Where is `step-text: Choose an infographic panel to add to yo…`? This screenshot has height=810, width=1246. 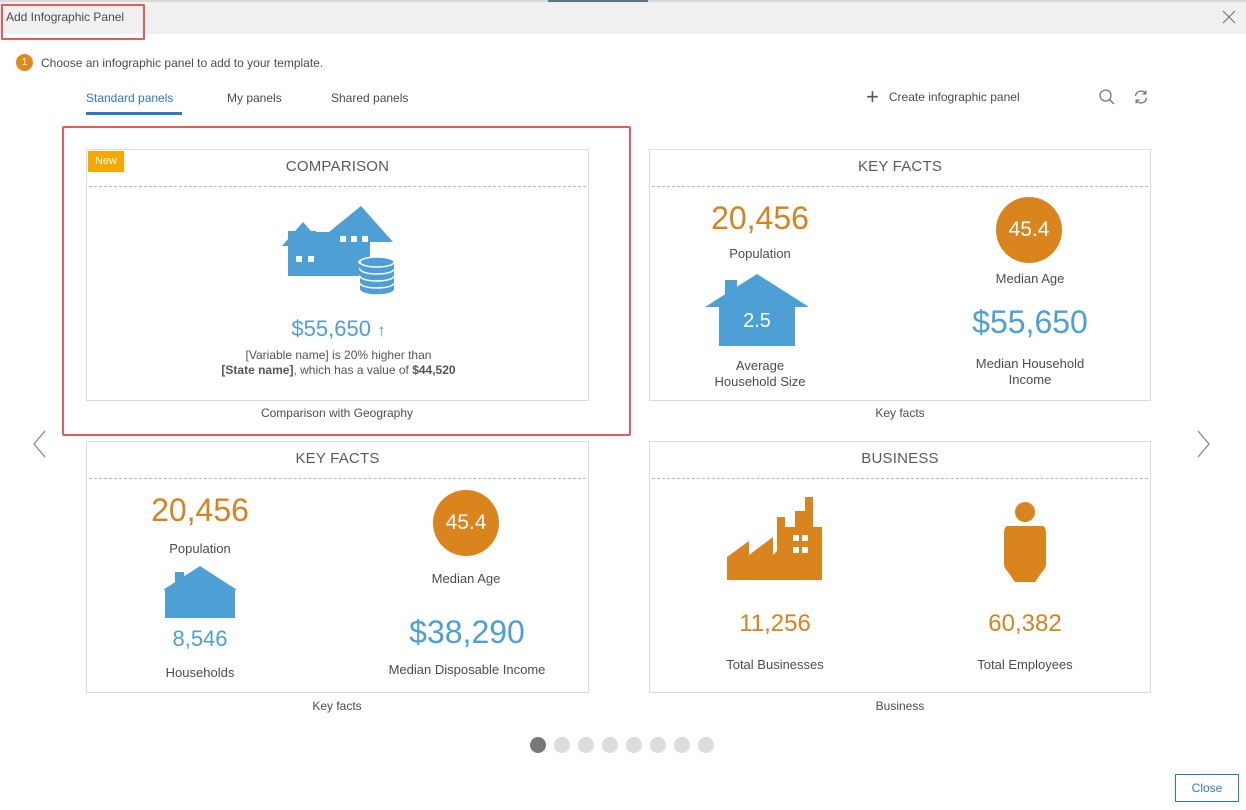
step-text: Choose an infographic panel to add to yo… is located at coordinates (182, 62).